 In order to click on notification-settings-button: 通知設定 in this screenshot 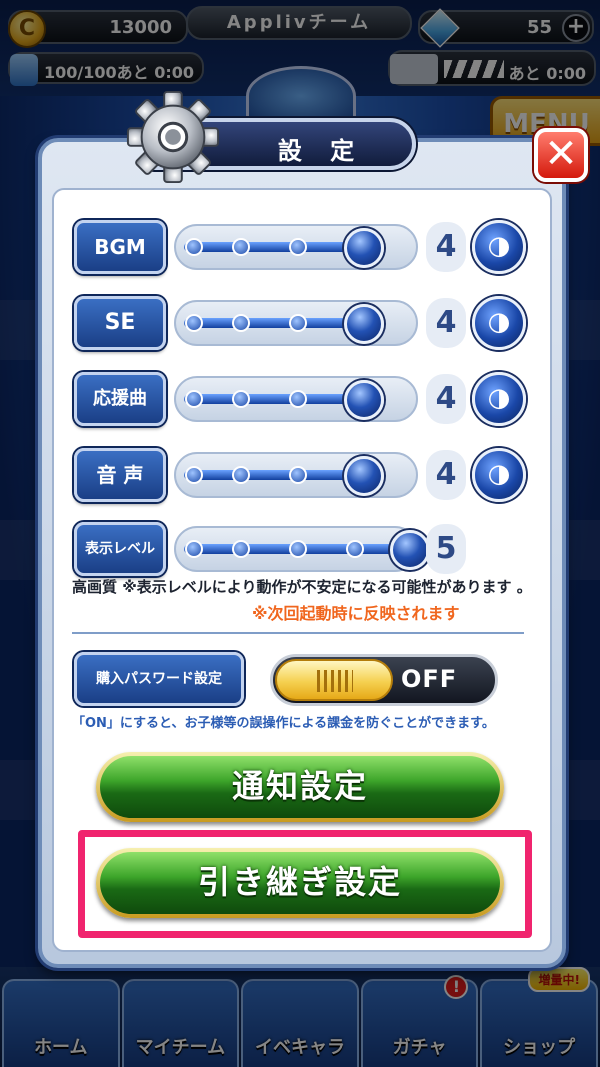, I will do `click(300, 787)`.